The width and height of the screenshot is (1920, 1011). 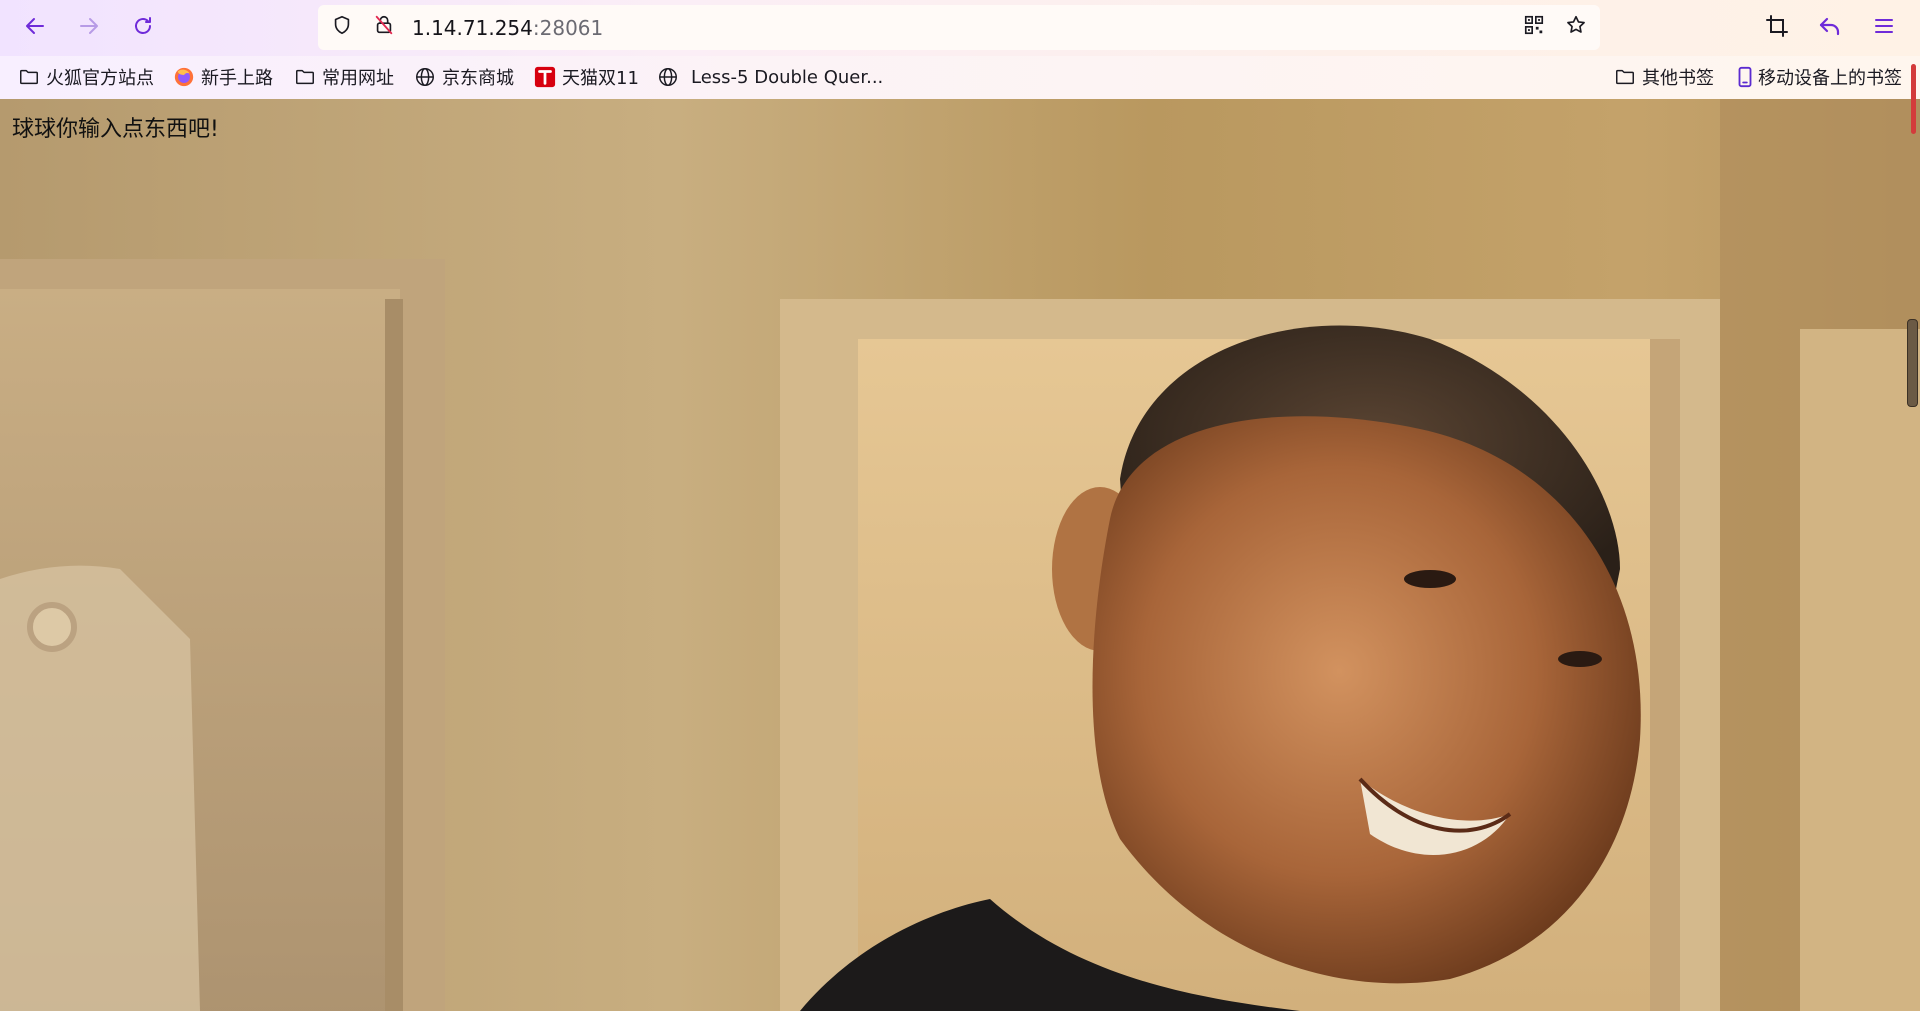 What do you see at coordinates (472, 28) in the screenshot?
I see `url-host: 1.14.71.254` at bounding box center [472, 28].